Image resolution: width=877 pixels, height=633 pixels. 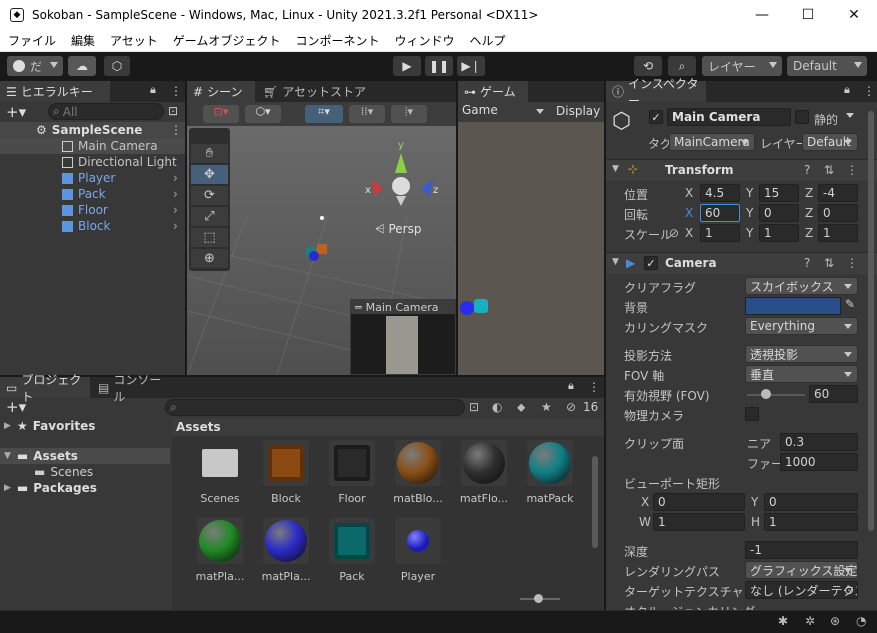 What do you see at coordinates (699, 522) in the screenshot?
I see `vp-w-field: 1` at bounding box center [699, 522].